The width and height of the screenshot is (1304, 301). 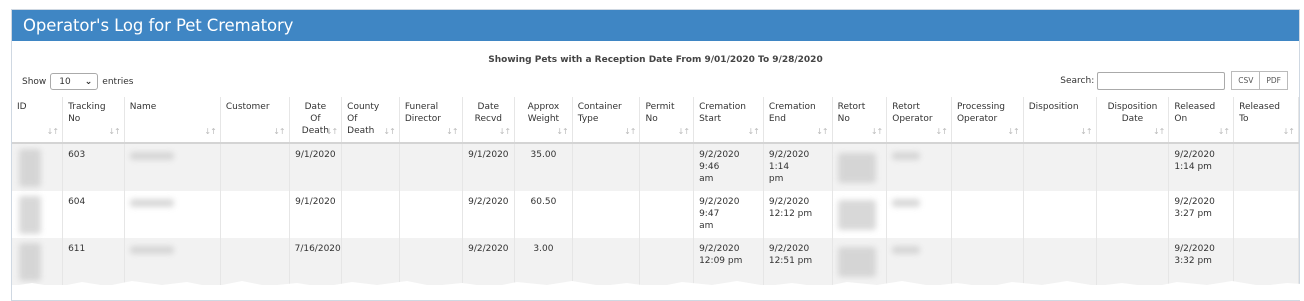 What do you see at coordinates (728, 167) in the screenshot?
I see `cell-cremation-start: 9/2/2020 9:46 am` at bounding box center [728, 167].